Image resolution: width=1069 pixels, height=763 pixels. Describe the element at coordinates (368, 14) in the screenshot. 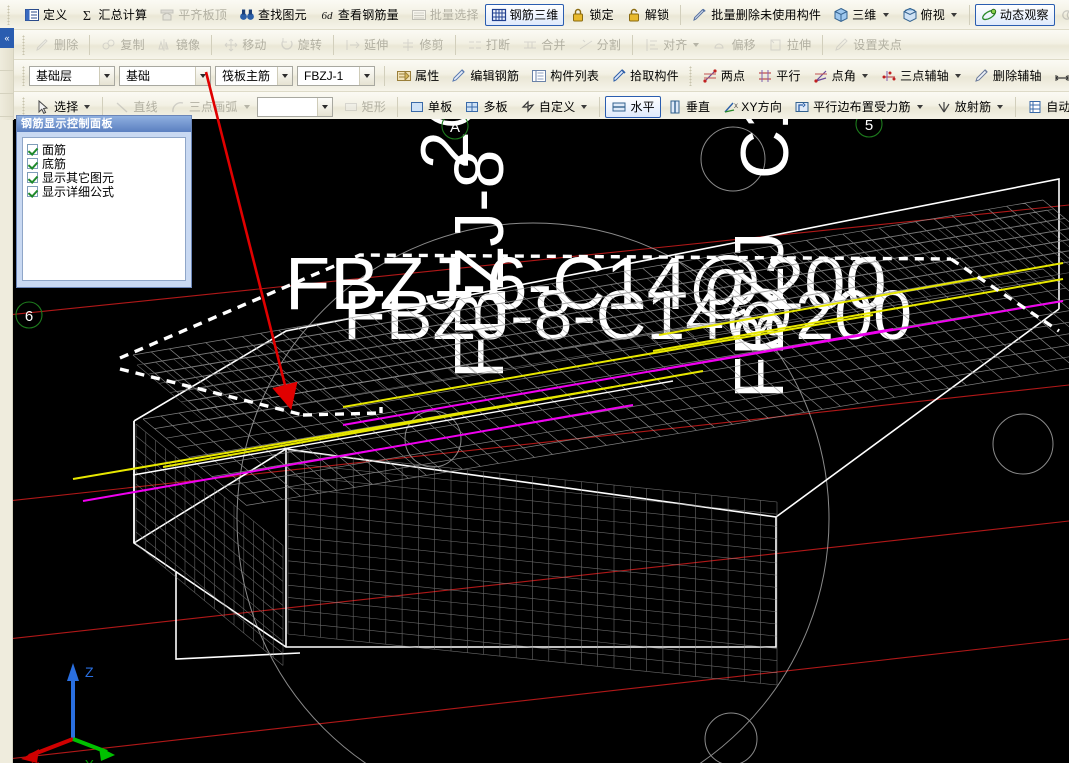

I see `toolbar-button-label: 查看钢筋量` at that location.